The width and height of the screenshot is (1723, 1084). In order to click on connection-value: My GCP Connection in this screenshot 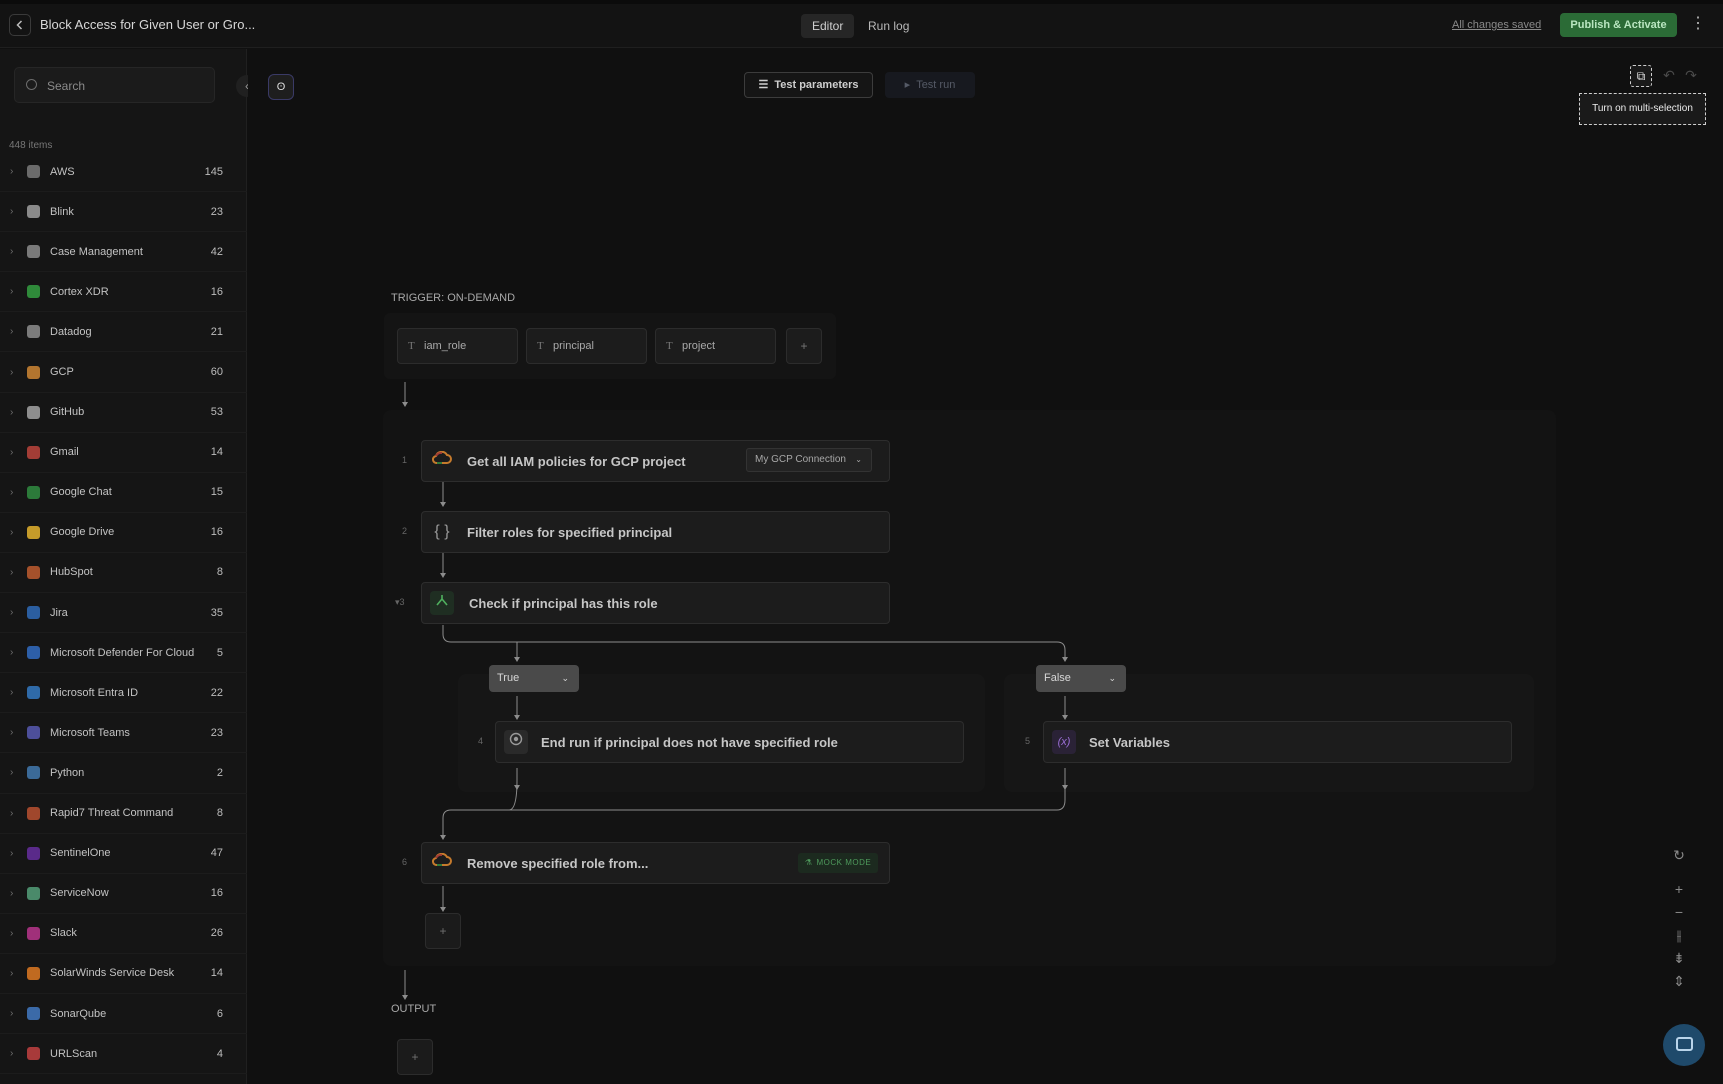, I will do `click(800, 459)`.